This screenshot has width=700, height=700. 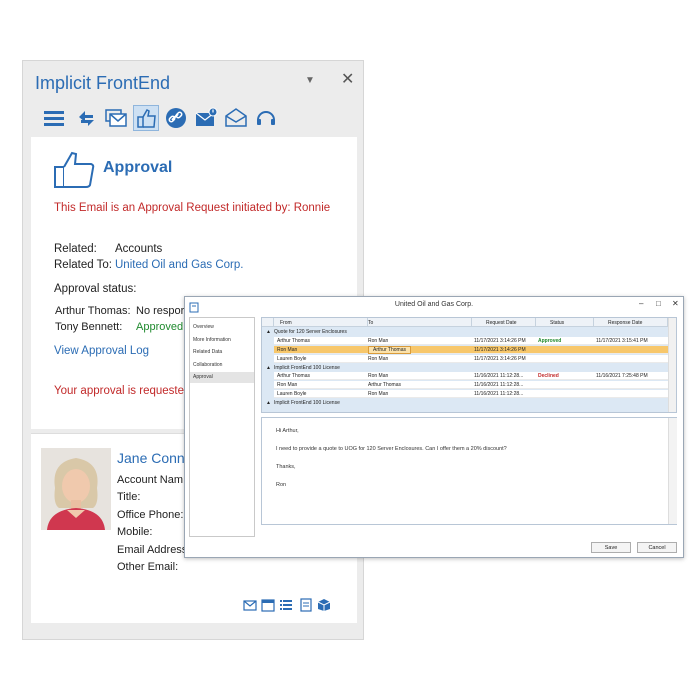 I want to click on message-line: Thanks,, so click(x=286, y=467).